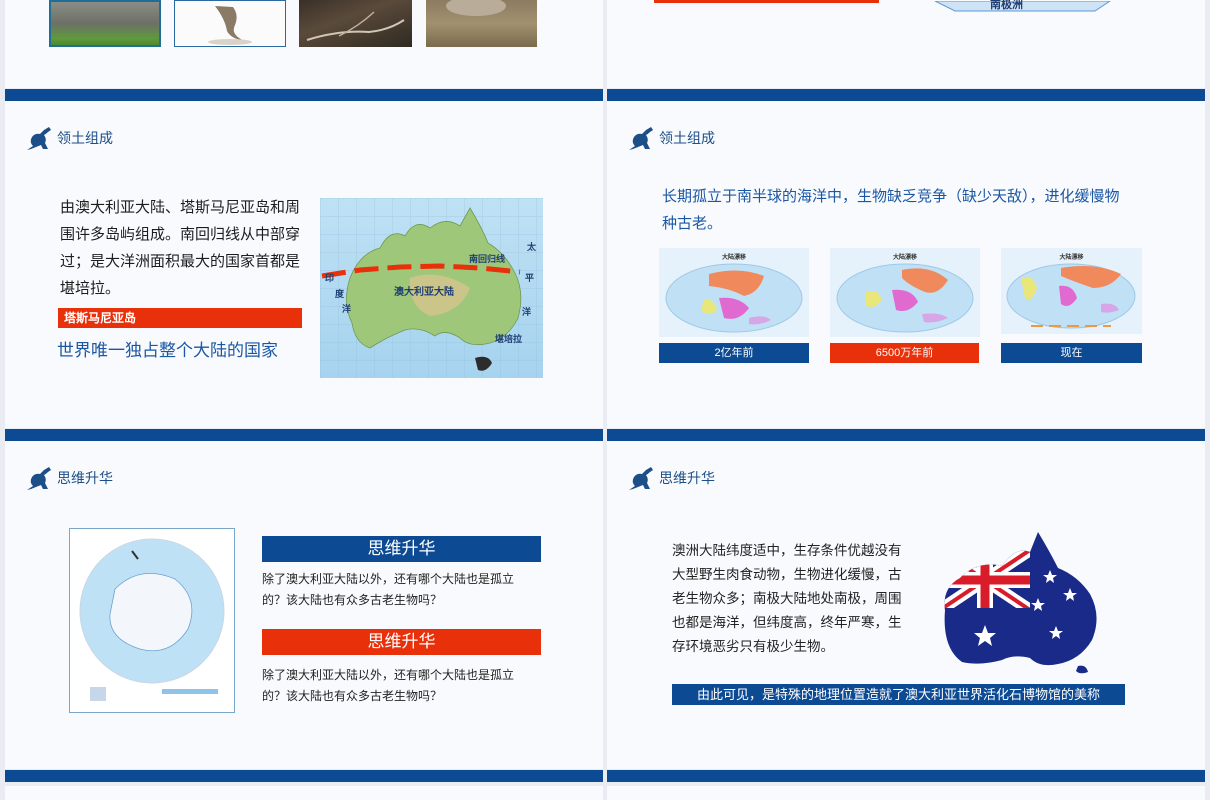  What do you see at coordinates (891, 210) in the screenshot?
I see `isolation-heading: 长期孤立于南半球的海洋中，生物缺乏竞争（缺少天敌），进化缓慢物种古老。` at bounding box center [891, 210].